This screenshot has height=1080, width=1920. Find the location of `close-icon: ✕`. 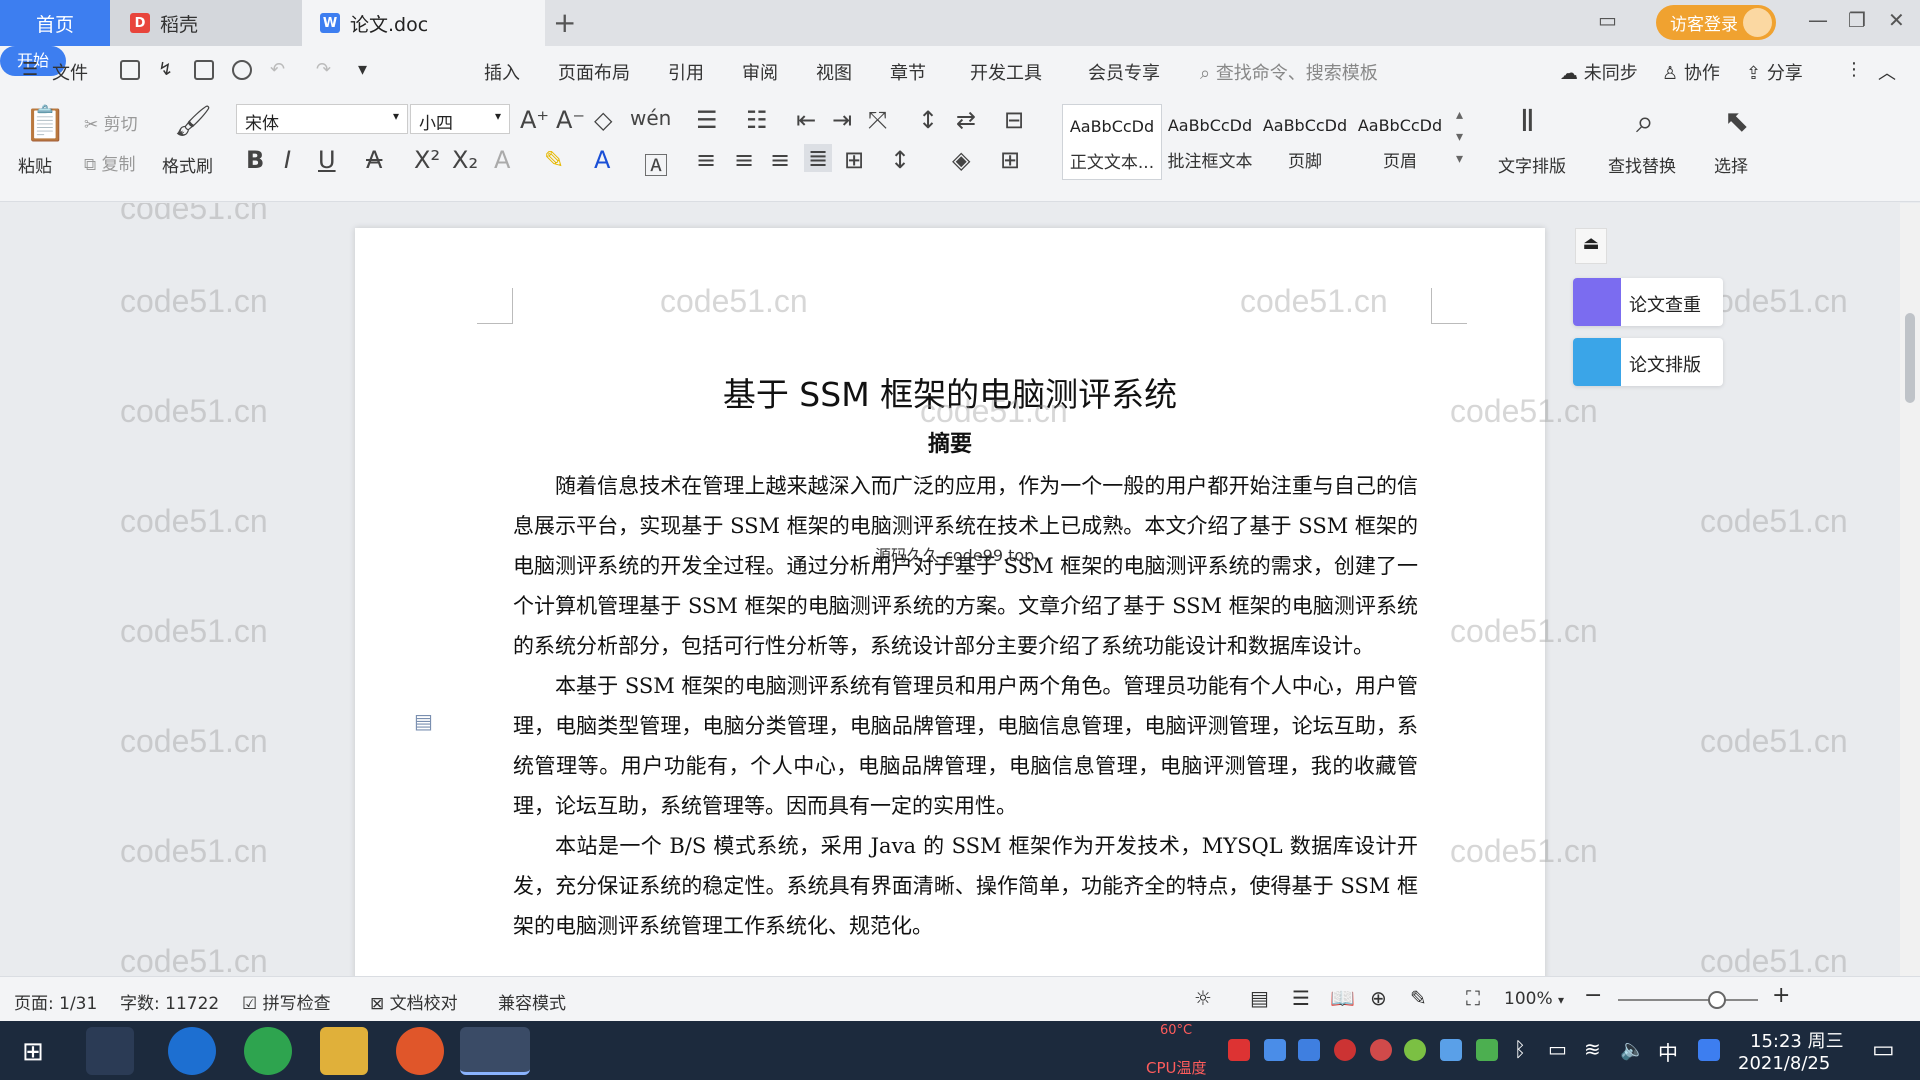

close-icon: ✕ is located at coordinates (1896, 20).